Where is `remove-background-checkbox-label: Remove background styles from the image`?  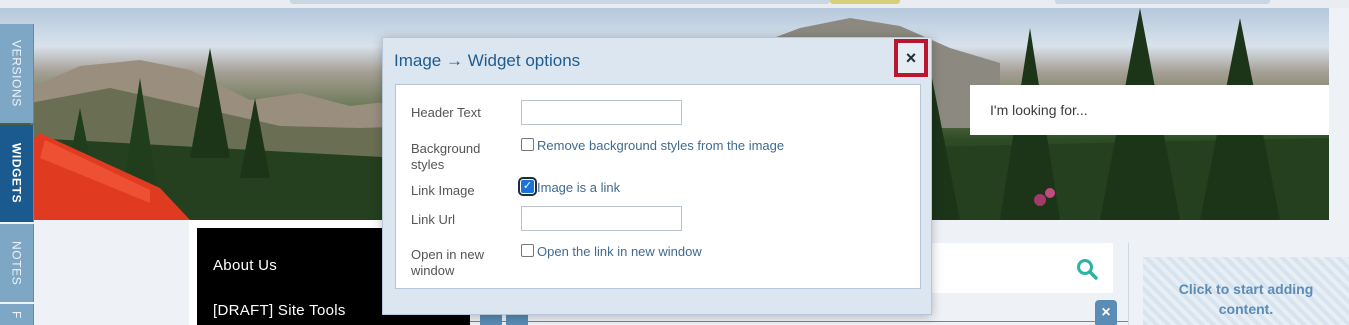 remove-background-checkbox-label: Remove background styles from the image is located at coordinates (660, 145).